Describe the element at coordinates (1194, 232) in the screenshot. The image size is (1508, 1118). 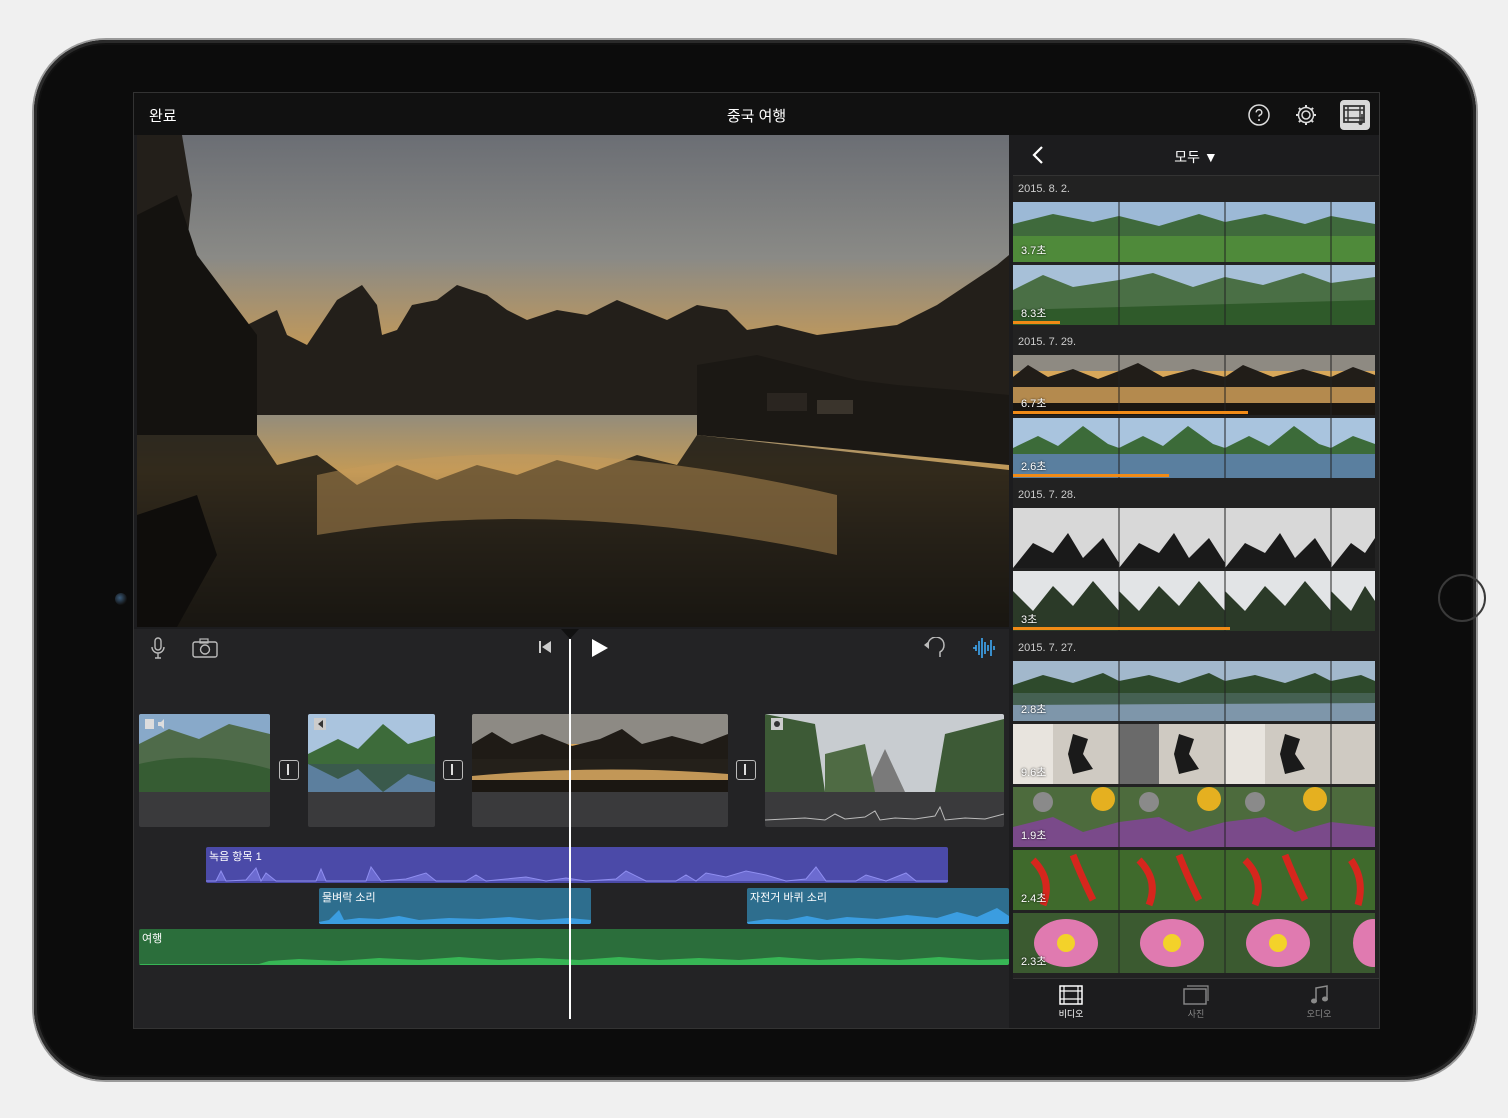
I see `clip-strip: 3.7초` at that location.